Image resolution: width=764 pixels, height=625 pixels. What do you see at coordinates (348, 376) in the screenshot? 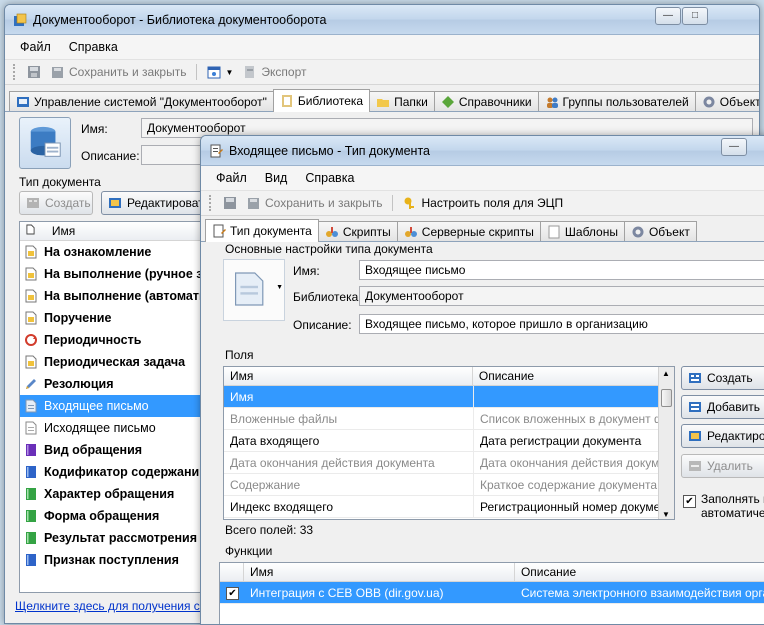
I see `fields-col-name: Имя` at bounding box center [348, 376].